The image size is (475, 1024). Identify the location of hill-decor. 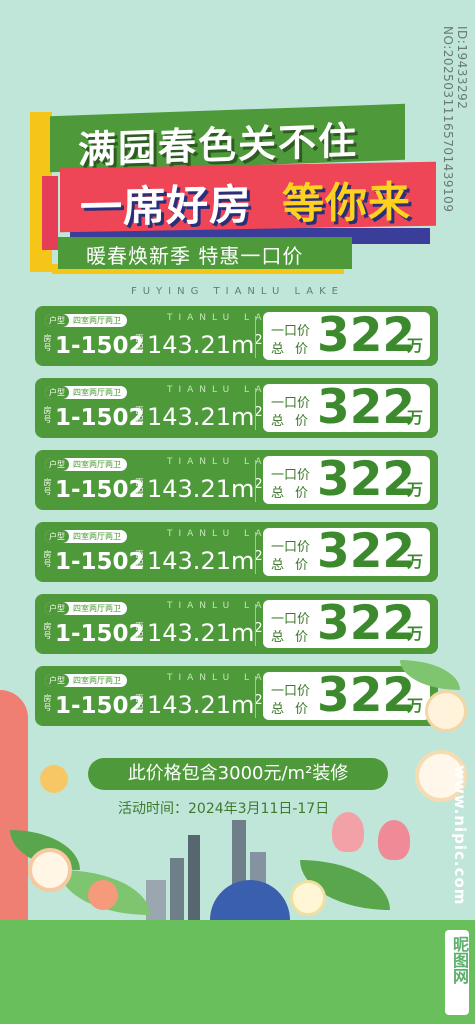
(250, 900).